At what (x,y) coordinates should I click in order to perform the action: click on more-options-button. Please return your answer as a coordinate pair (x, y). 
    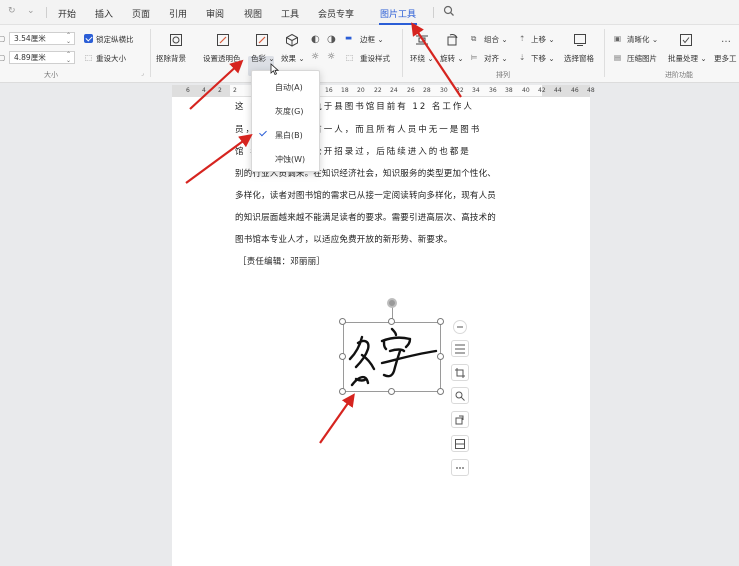
    Looking at the image, I should click on (460, 467).